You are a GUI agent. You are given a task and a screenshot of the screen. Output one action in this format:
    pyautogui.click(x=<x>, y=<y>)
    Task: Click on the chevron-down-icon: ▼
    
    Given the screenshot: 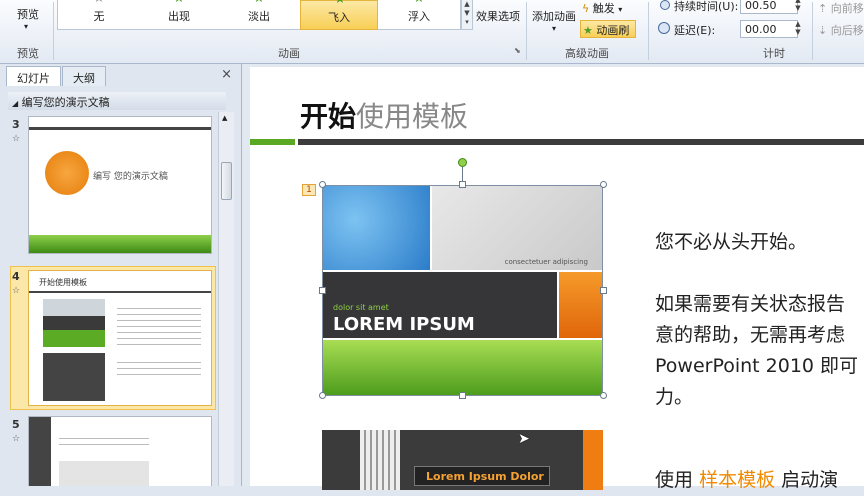 What is the action you would take?
    pyautogui.click(x=467, y=13)
    